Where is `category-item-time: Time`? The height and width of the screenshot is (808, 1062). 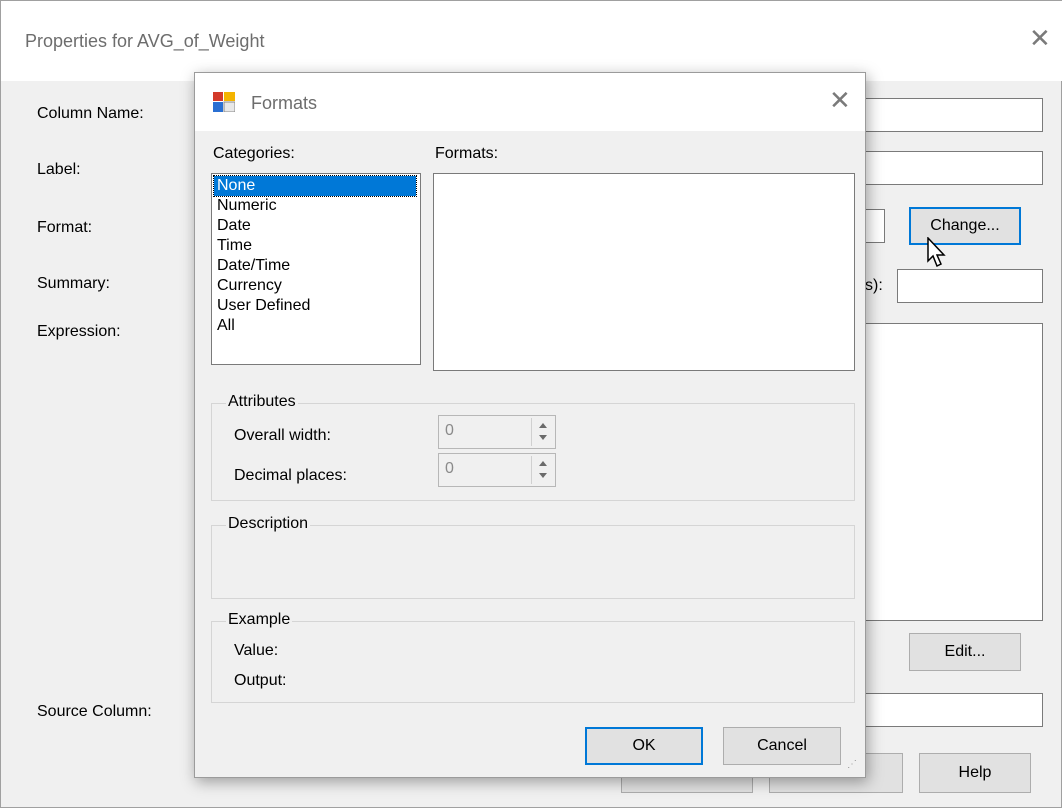 category-item-time: Time is located at coordinates (315, 246).